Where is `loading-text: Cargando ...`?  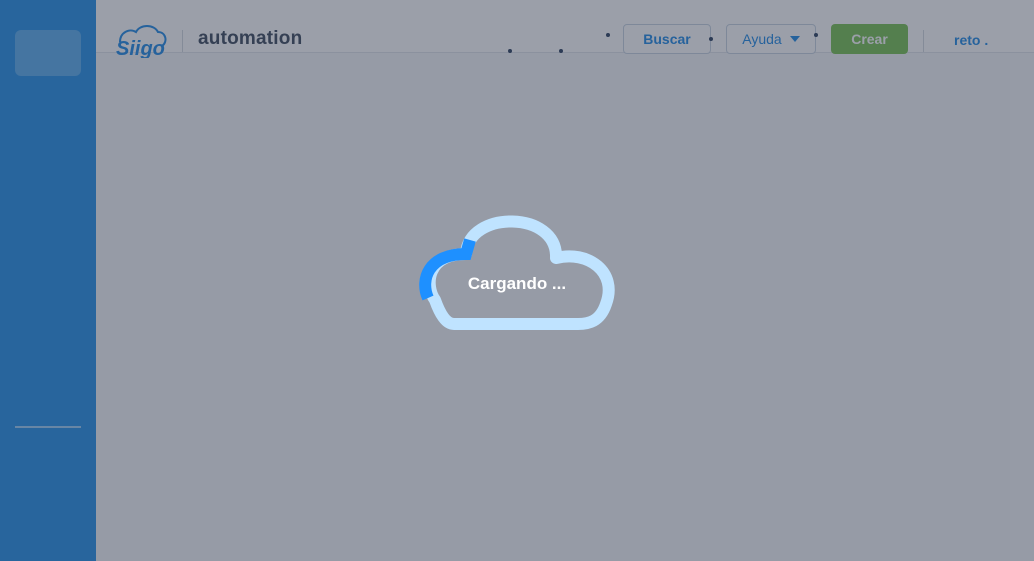 loading-text: Cargando ... is located at coordinates (517, 283).